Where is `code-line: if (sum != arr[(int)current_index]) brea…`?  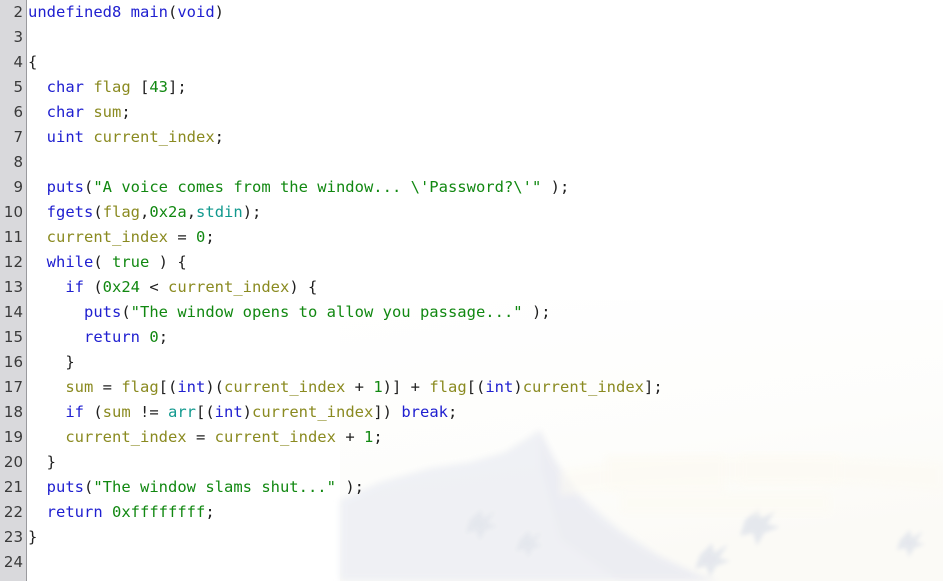 code-line: if (sum != arr[(int)current_index]) brea… is located at coordinates (485, 412).